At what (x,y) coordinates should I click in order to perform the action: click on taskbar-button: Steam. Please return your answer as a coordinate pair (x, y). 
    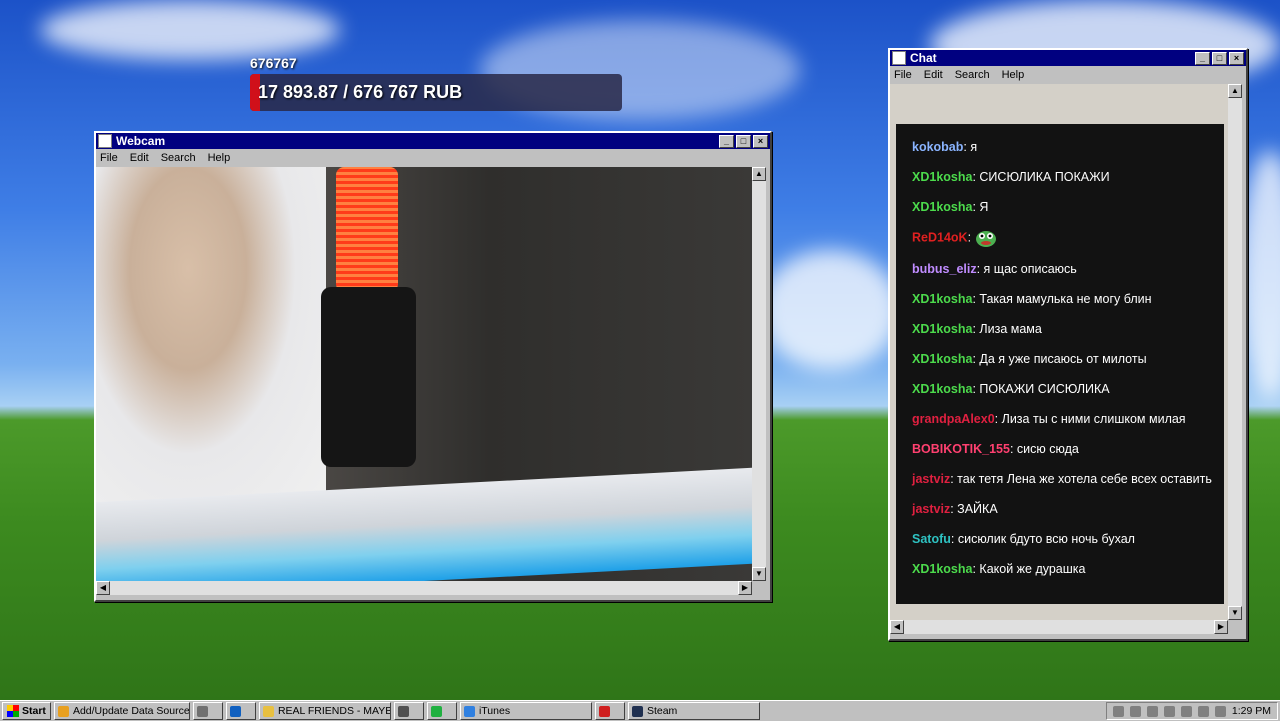
    Looking at the image, I should click on (693, 711).